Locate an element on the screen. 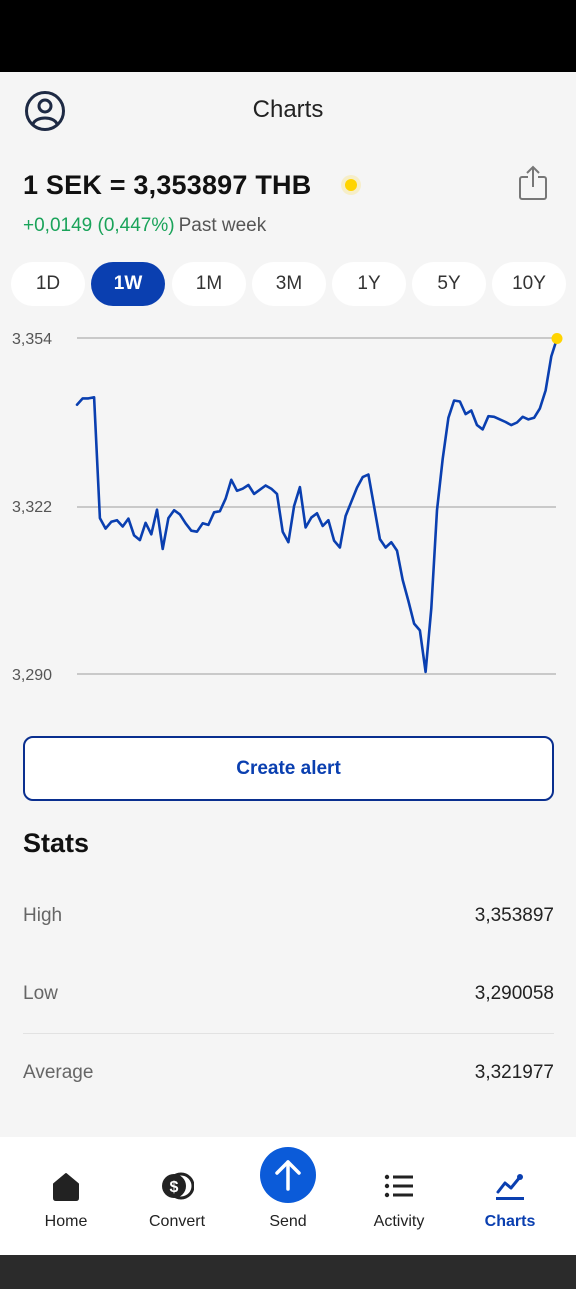 This screenshot has width=576, height=1289. period-5y: 5Y is located at coordinates (449, 284).